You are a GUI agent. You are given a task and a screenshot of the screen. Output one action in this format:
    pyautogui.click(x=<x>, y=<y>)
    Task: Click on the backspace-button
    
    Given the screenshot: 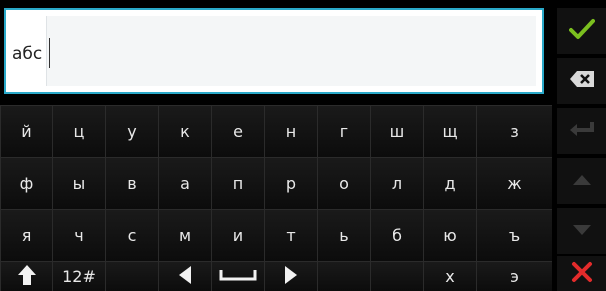 What is the action you would take?
    pyautogui.click(x=581, y=81)
    